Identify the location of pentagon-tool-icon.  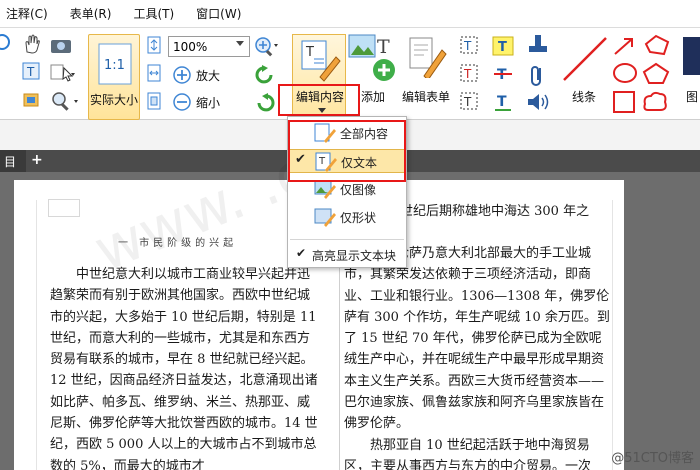
(656, 73).